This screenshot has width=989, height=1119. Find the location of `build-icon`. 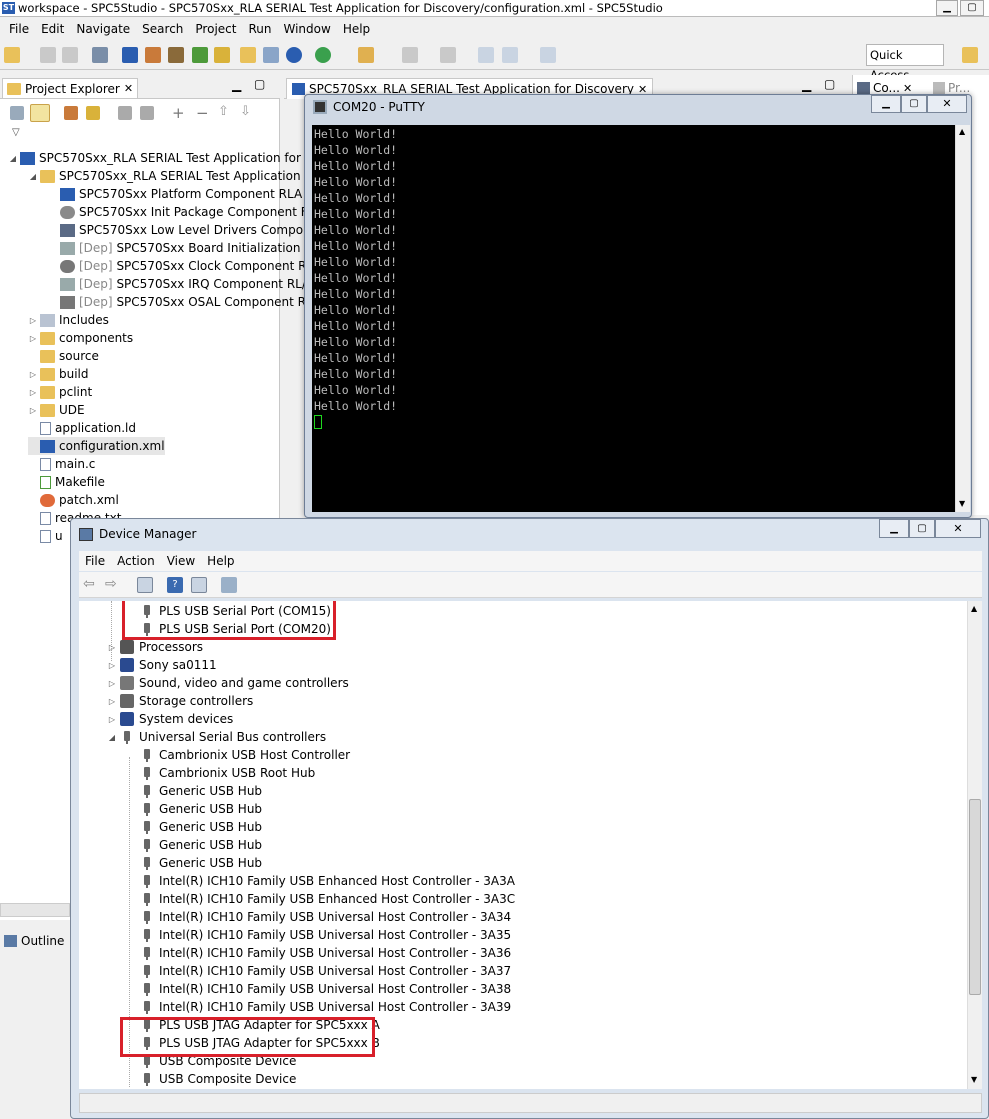

build-icon is located at coordinates (176, 55).